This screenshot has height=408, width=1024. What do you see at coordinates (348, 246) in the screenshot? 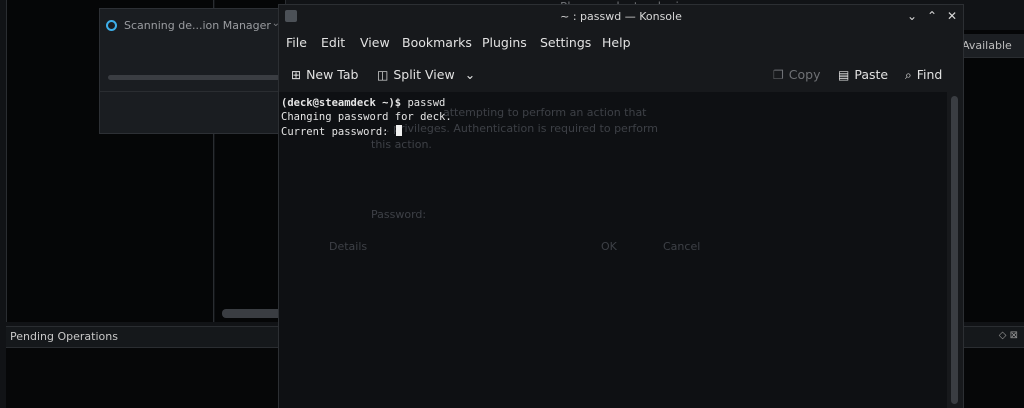
I see `ghost-details-button: Details` at bounding box center [348, 246].